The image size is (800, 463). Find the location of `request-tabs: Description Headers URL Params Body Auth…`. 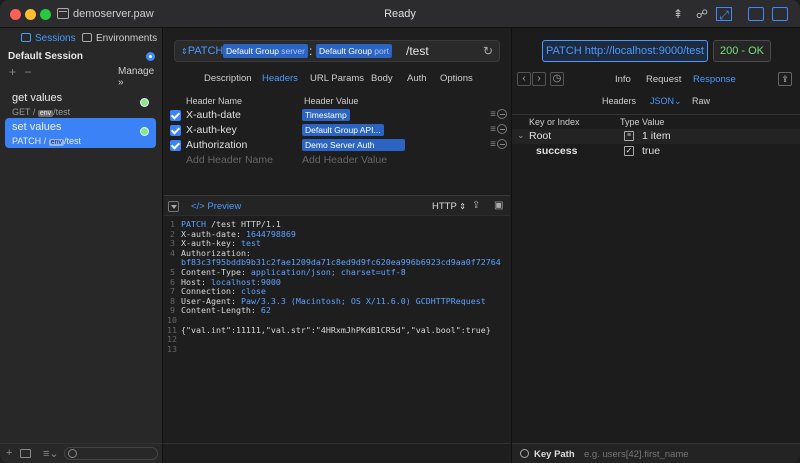

request-tabs: Description Headers URL Params Body Auth… is located at coordinates (337, 81).